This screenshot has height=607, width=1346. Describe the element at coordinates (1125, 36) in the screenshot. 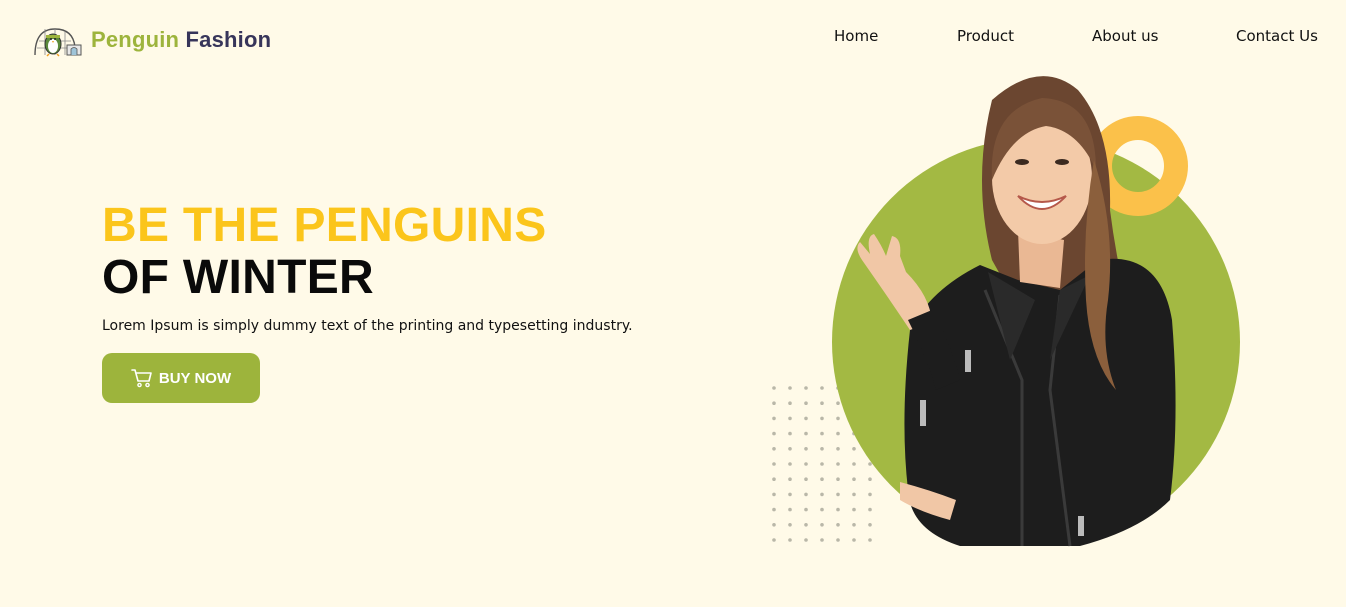

I see `nav-item-about-us: About us` at that location.